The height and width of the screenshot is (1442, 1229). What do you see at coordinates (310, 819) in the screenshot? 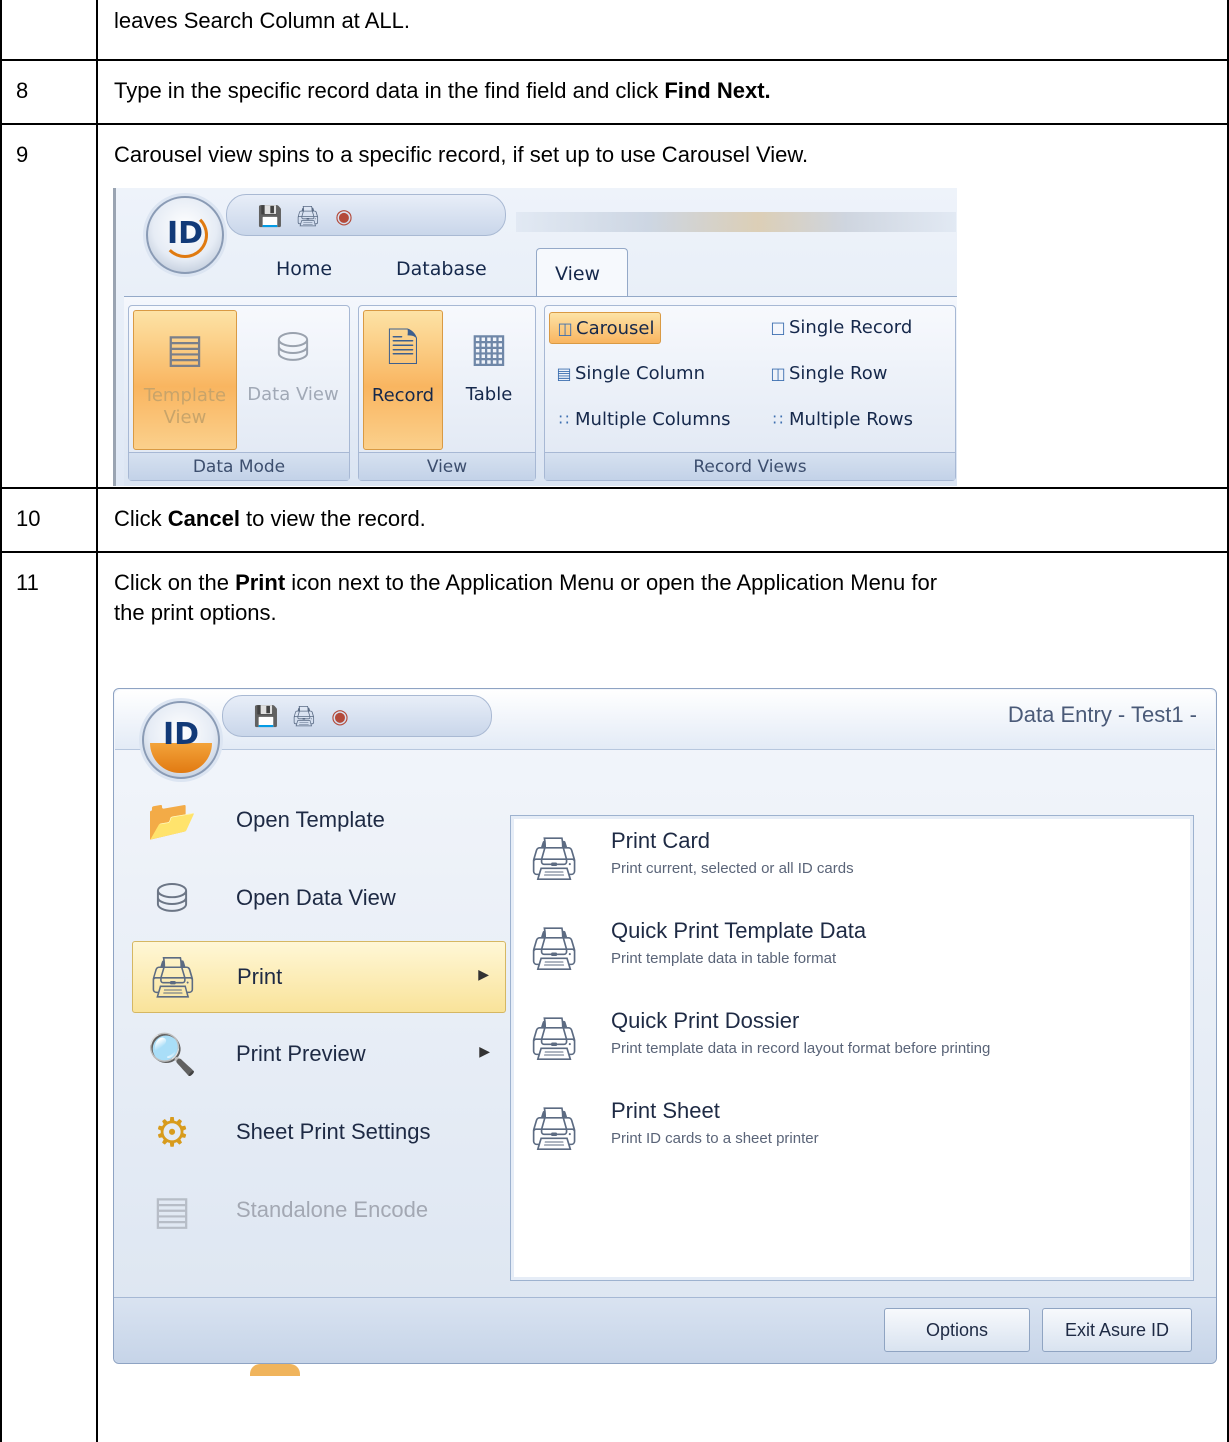
I see `menu-item-label: Open Template` at bounding box center [310, 819].